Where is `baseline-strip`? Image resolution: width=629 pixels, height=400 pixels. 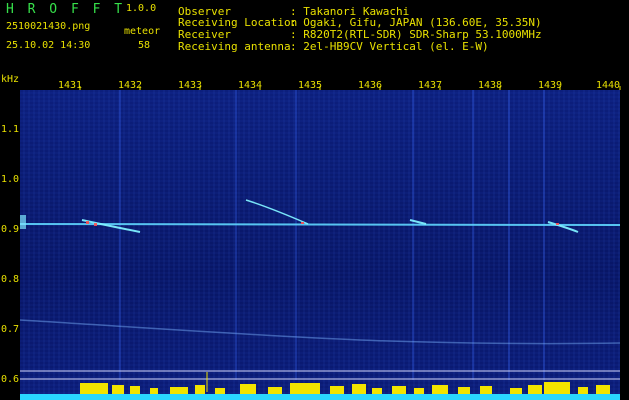 baseline-strip is located at coordinates (320, 397).